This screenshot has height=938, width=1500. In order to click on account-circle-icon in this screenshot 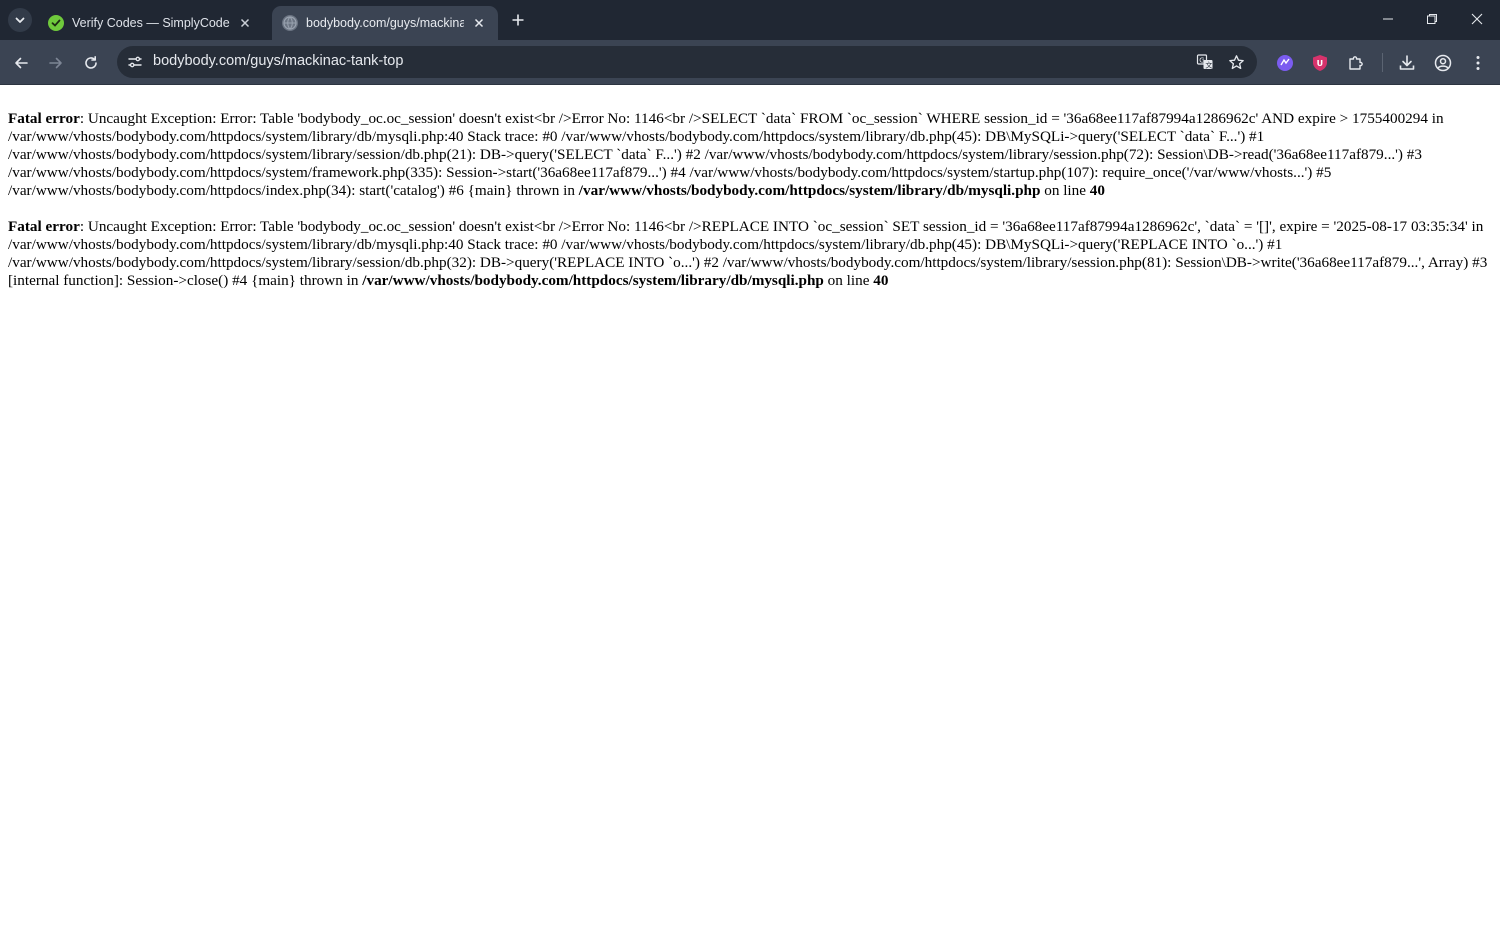, I will do `click(1443, 63)`.